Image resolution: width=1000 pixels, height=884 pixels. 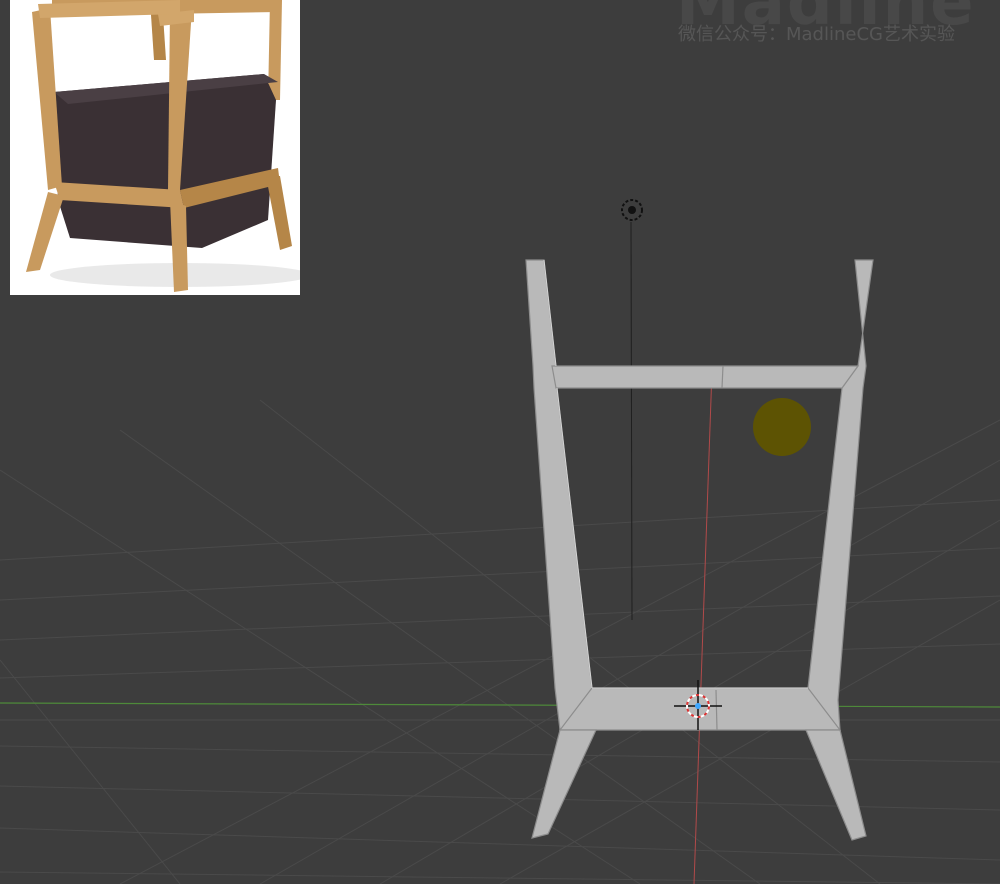 What do you see at coordinates (631, 421) in the screenshot?
I see `camera-relation-line` at bounding box center [631, 421].